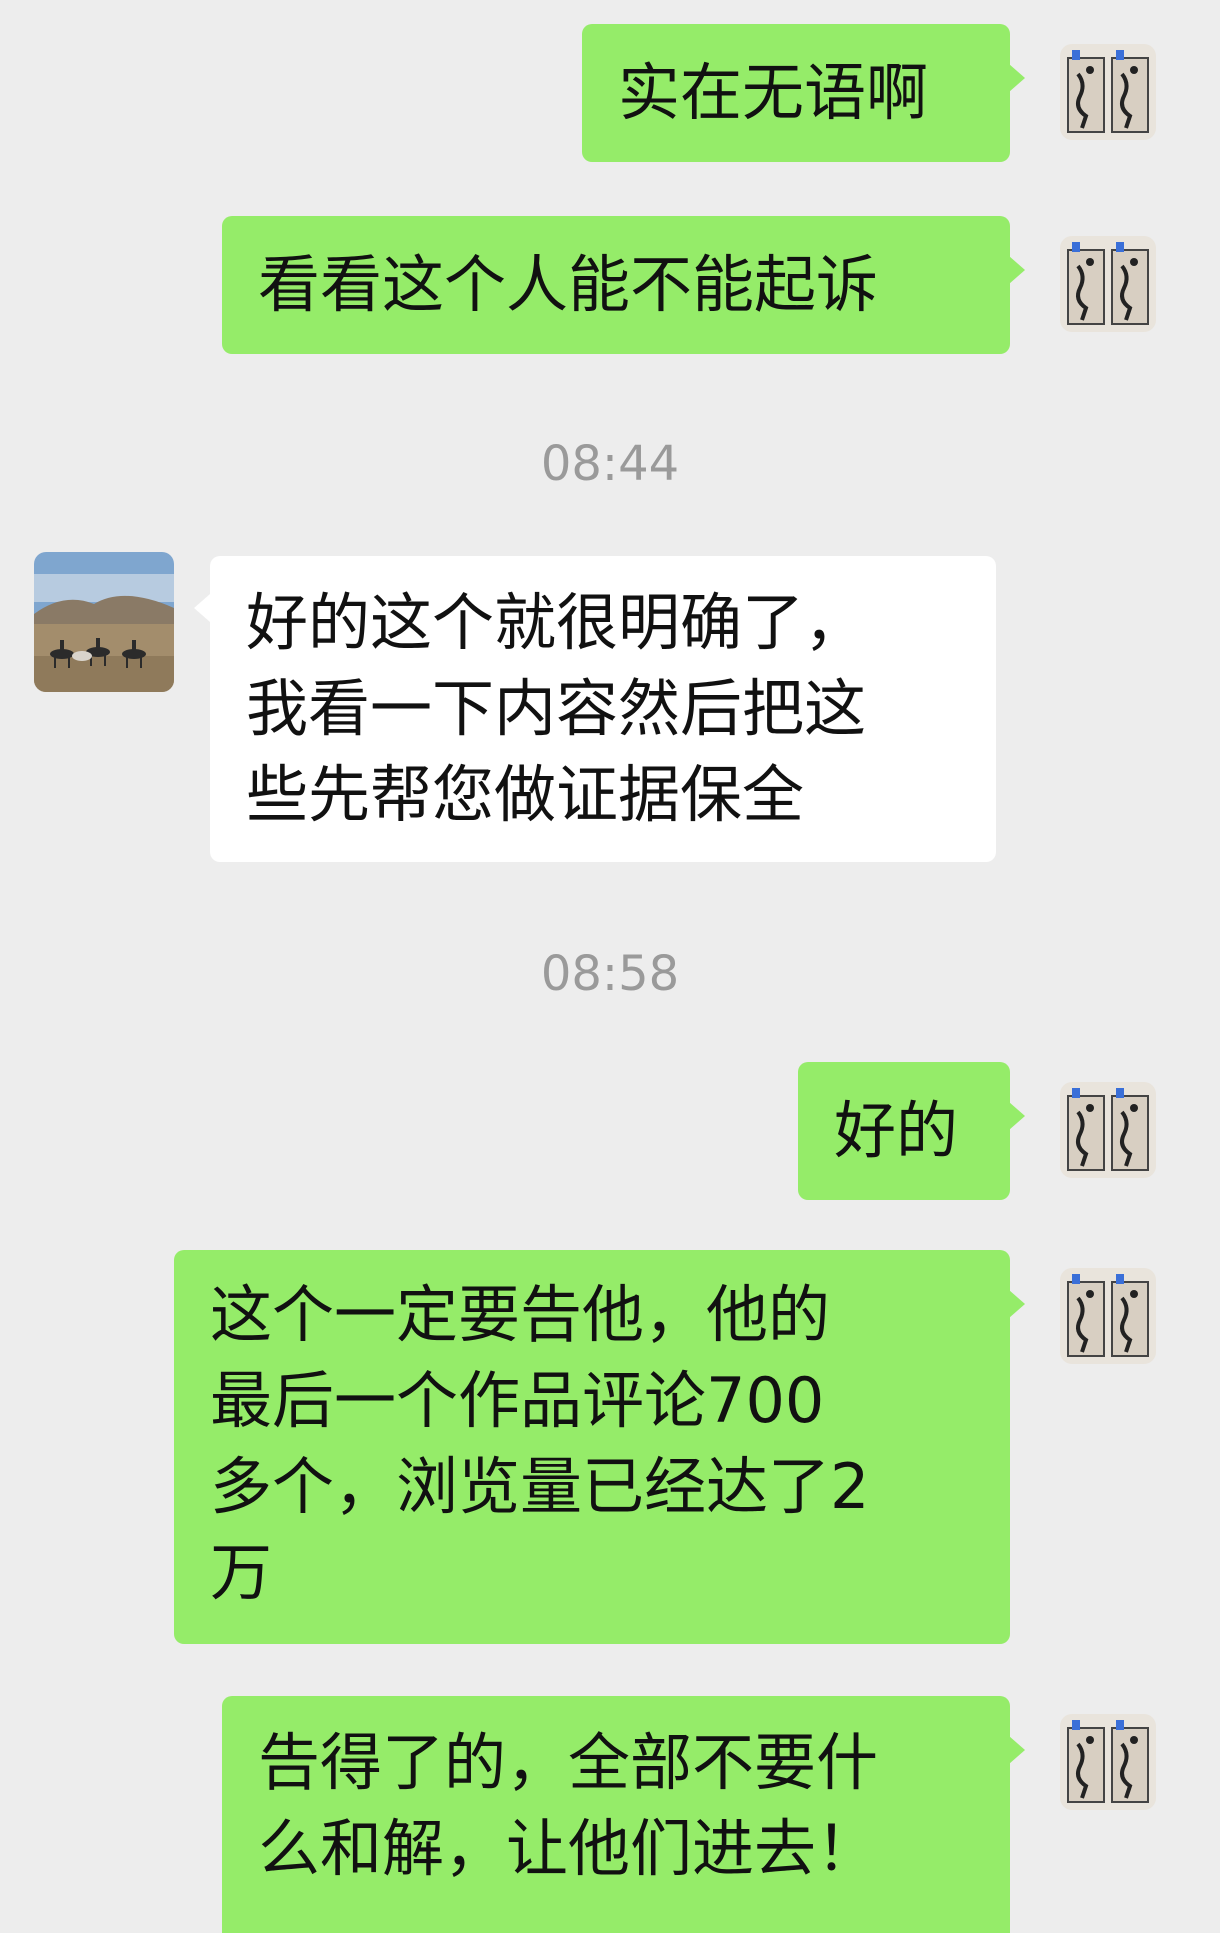 The width and height of the screenshot is (1220, 1933). I want to click on message-bubble: 实在无语啊, so click(796, 93).